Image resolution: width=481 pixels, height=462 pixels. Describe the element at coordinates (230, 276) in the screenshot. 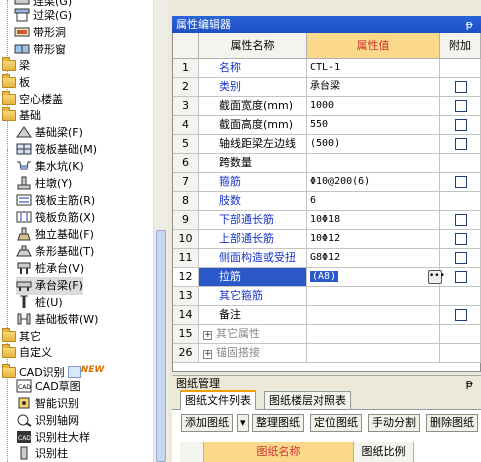

I see `property-name-text: 拉筋` at that location.